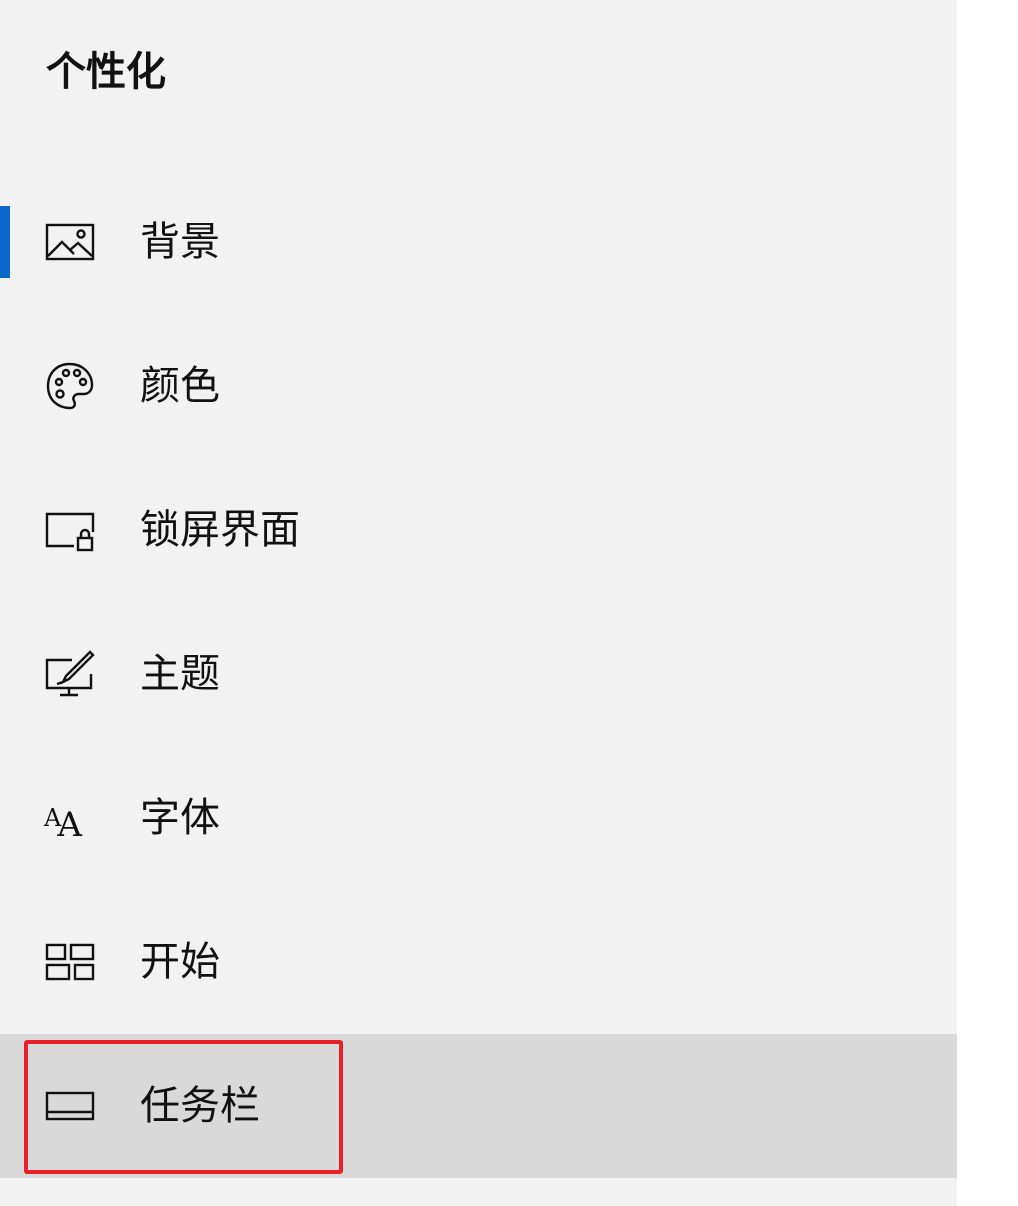 The height and width of the screenshot is (1206, 1018). Describe the element at coordinates (63, 824) in the screenshot. I see `font-icon: AA` at that location.